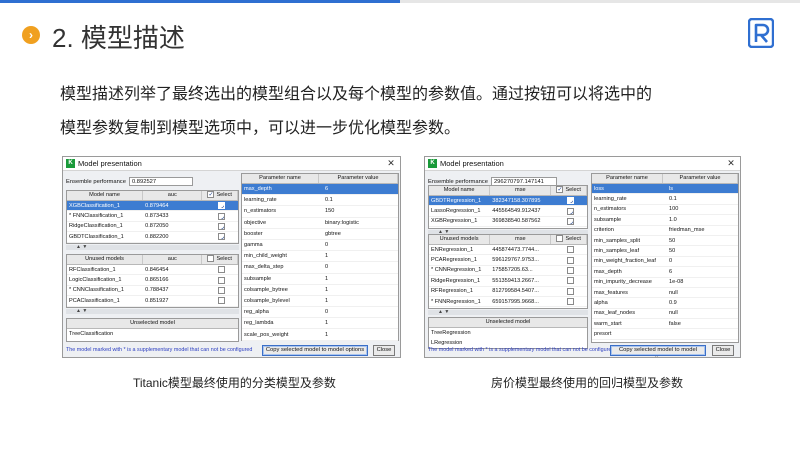 This screenshot has width=800, height=450. What do you see at coordinates (320, 234) in the screenshot?
I see `parameter-row: booster gbtree` at bounding box center [320, 234].